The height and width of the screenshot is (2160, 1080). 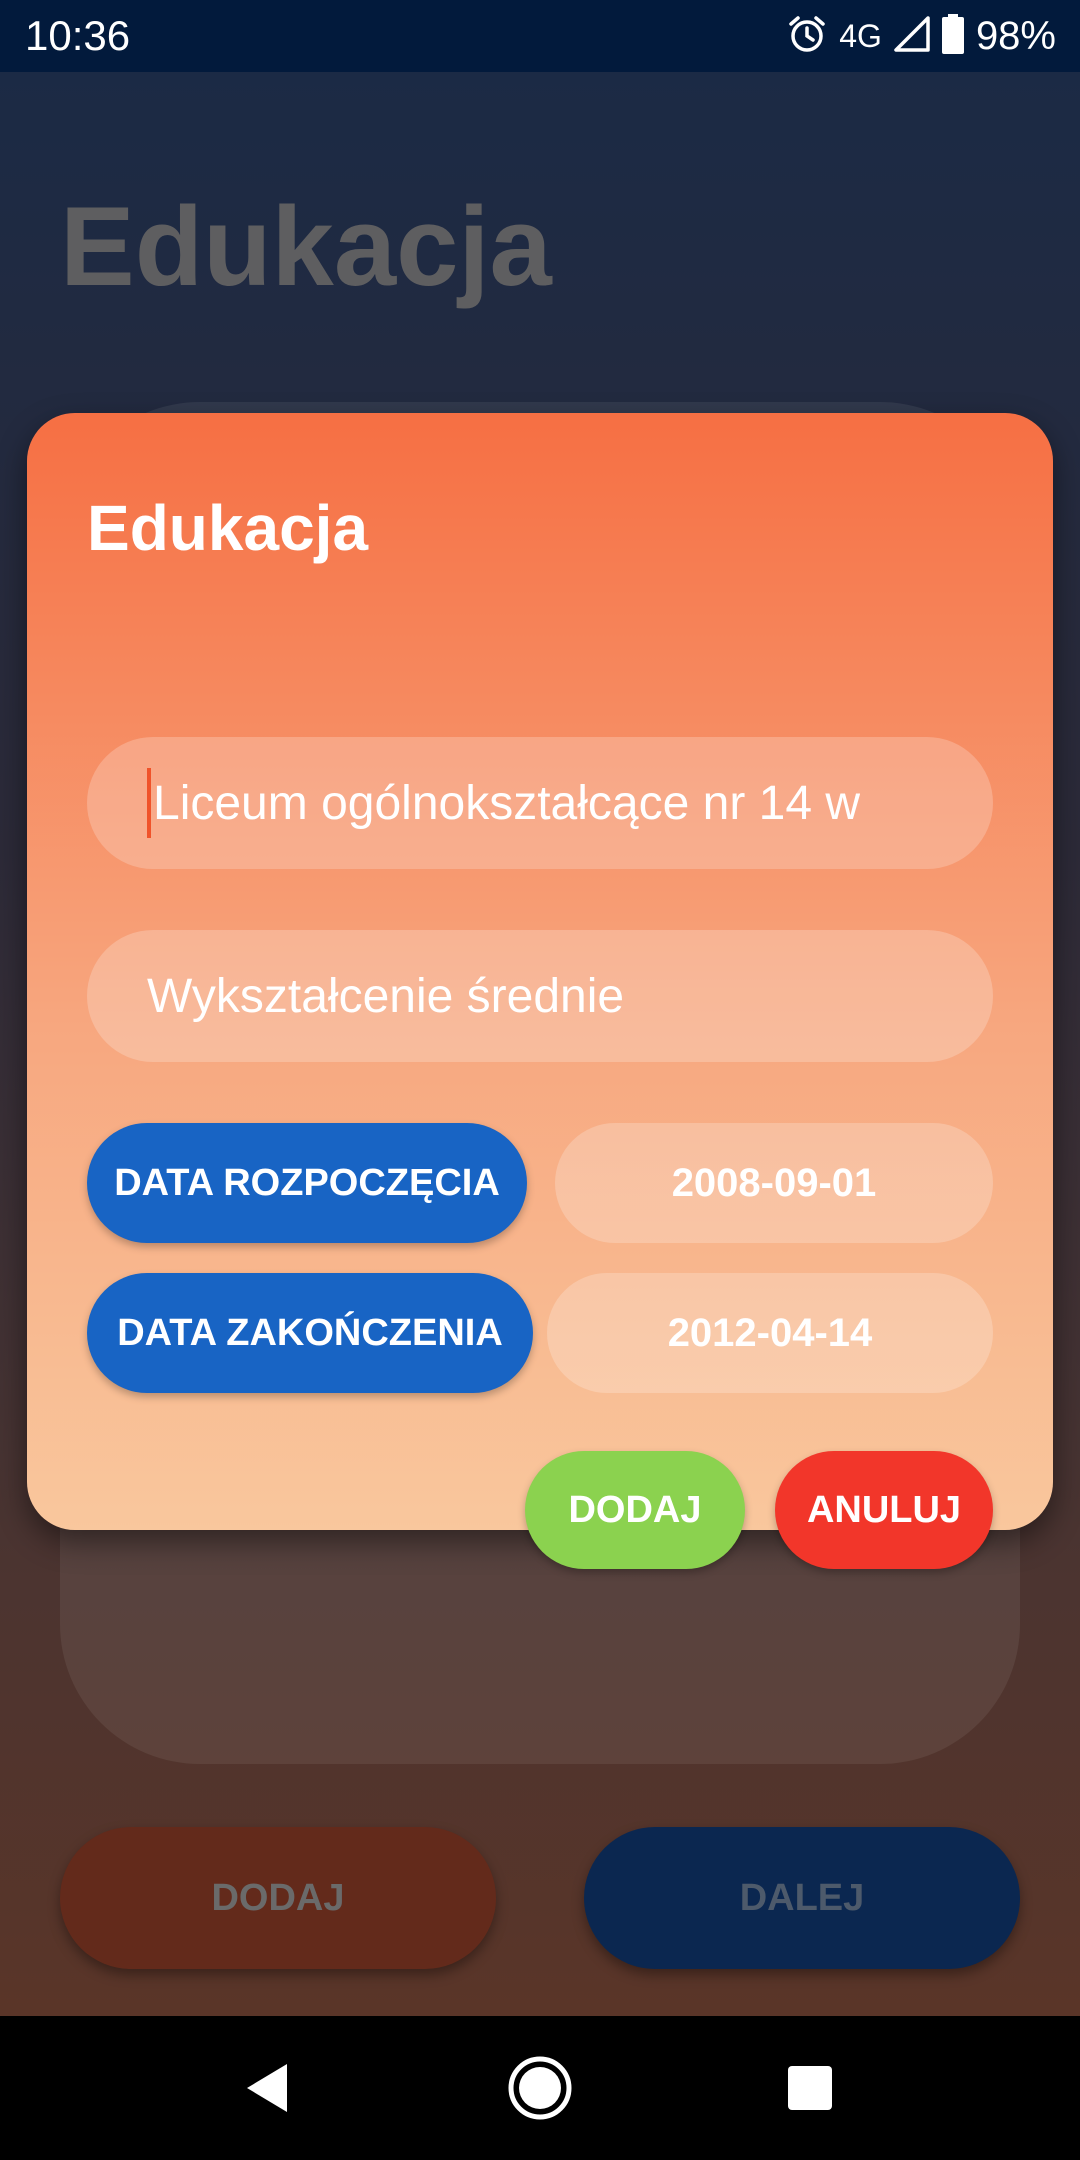 I want to click on end-date-value: 2012-04-14, so click(x=770, y=1333).